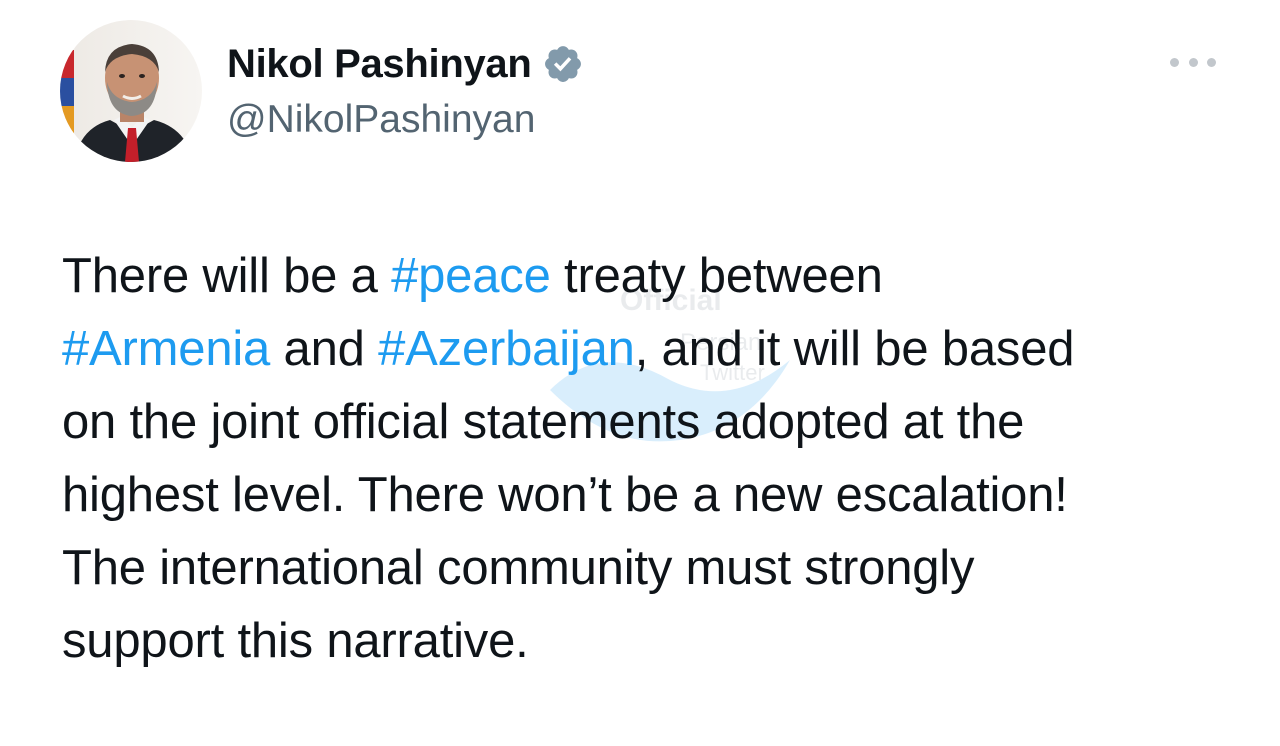  What do you see at coordinates (324, 349) in the screenshot?
I see `tweet-text-segment: and` at bounding box center [324, 349].